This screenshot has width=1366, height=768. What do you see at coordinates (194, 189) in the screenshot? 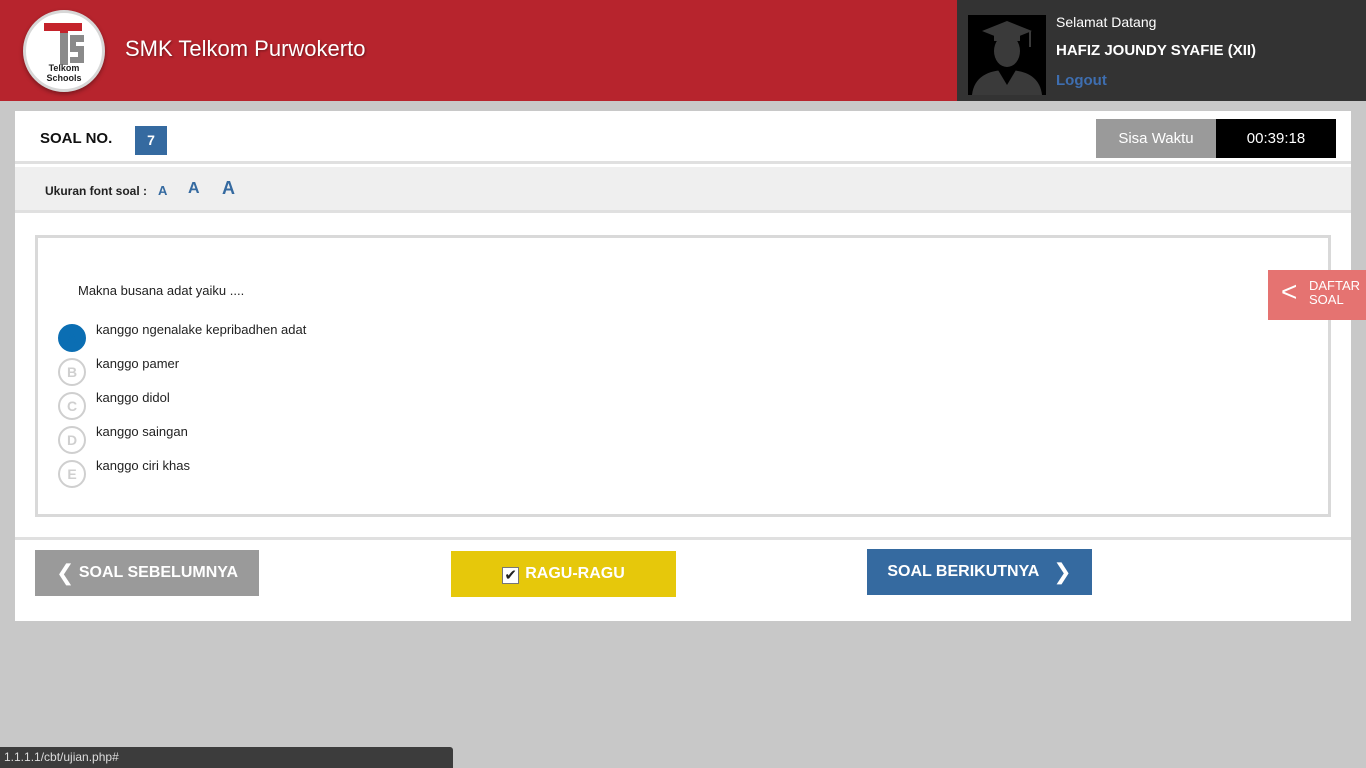
I see `font-size-medium-button: A` at bounding box center [194, 189].